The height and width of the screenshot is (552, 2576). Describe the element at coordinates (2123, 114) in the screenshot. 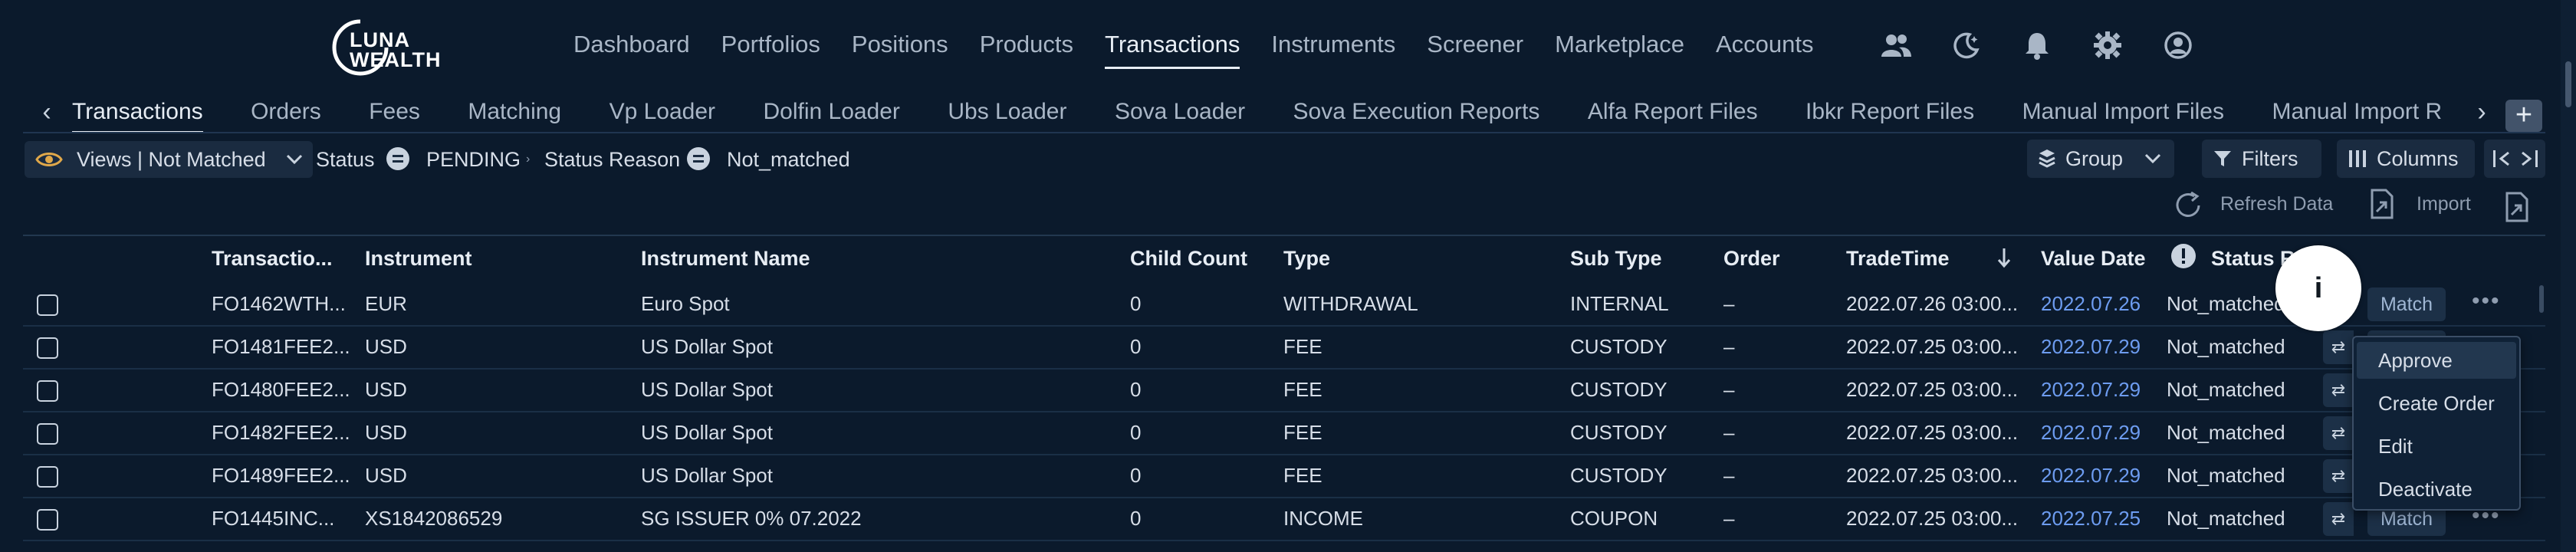

I see `subtab-manual-import-files: Manual Import Files` at that location.